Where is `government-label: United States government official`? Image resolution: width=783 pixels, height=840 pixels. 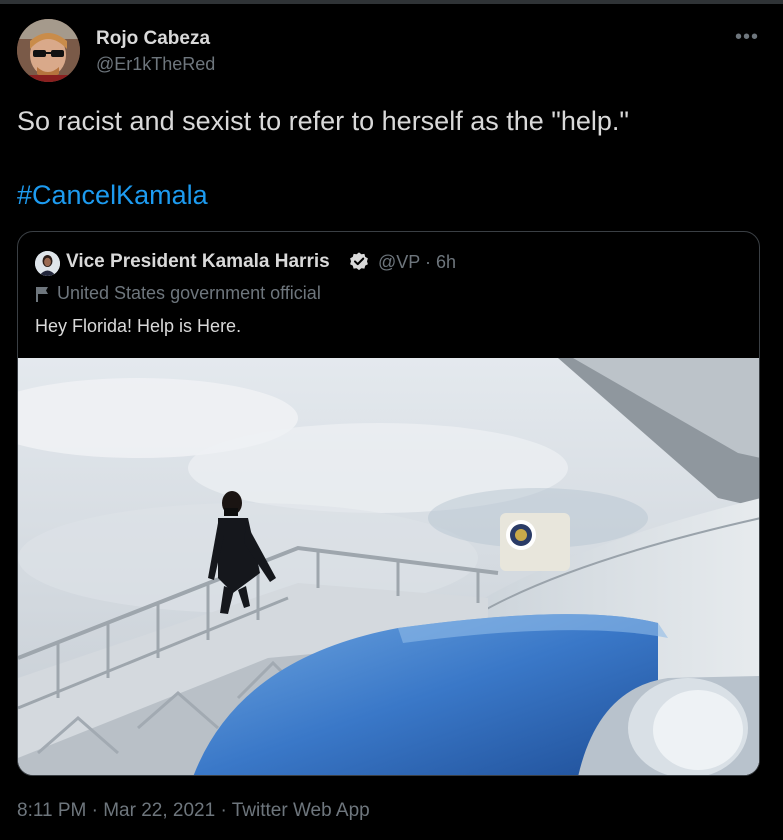
government-label: United States government official is located at coordinates (178, 293).